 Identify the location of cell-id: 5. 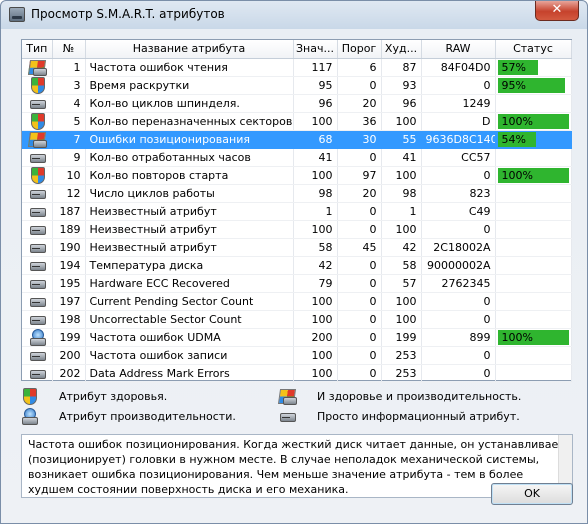
(69, 121).